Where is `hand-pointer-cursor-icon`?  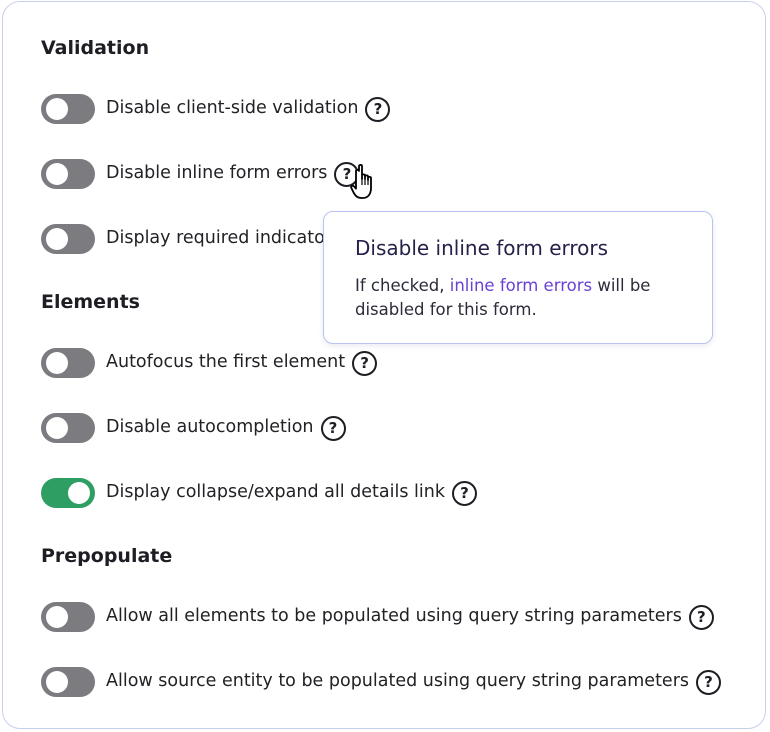
hand-pointer-cursor-icon is located at coordinates (361, 181).